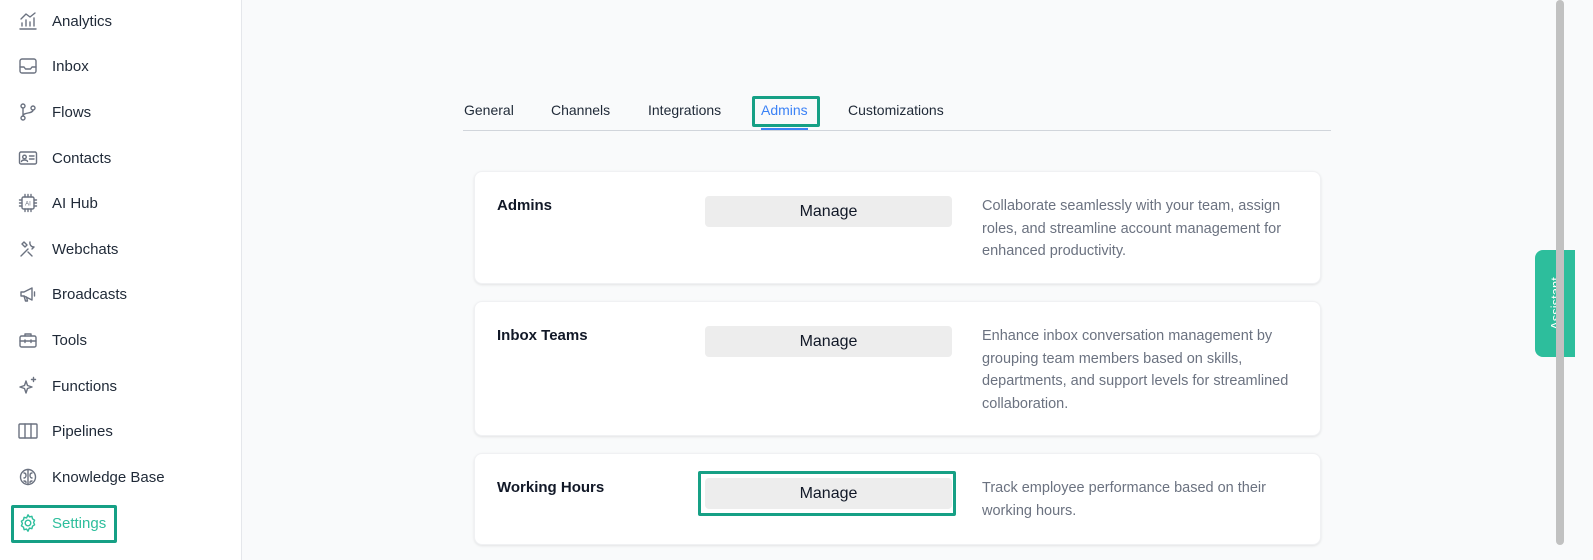 Image resolution: width=1593 pixels, height=560 pixels. I want to click on flows-icon, so click(28, 112).